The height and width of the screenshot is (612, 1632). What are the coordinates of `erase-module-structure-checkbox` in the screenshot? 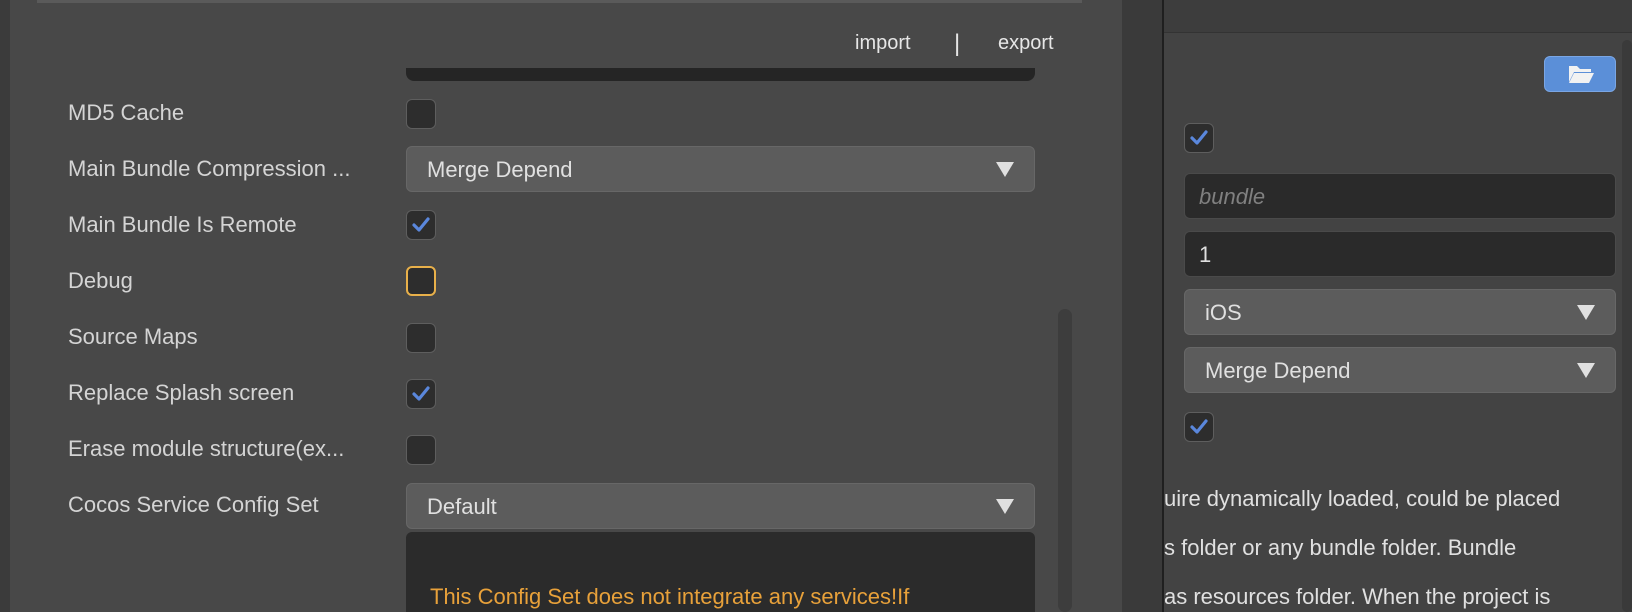 It's located at (421, 450).